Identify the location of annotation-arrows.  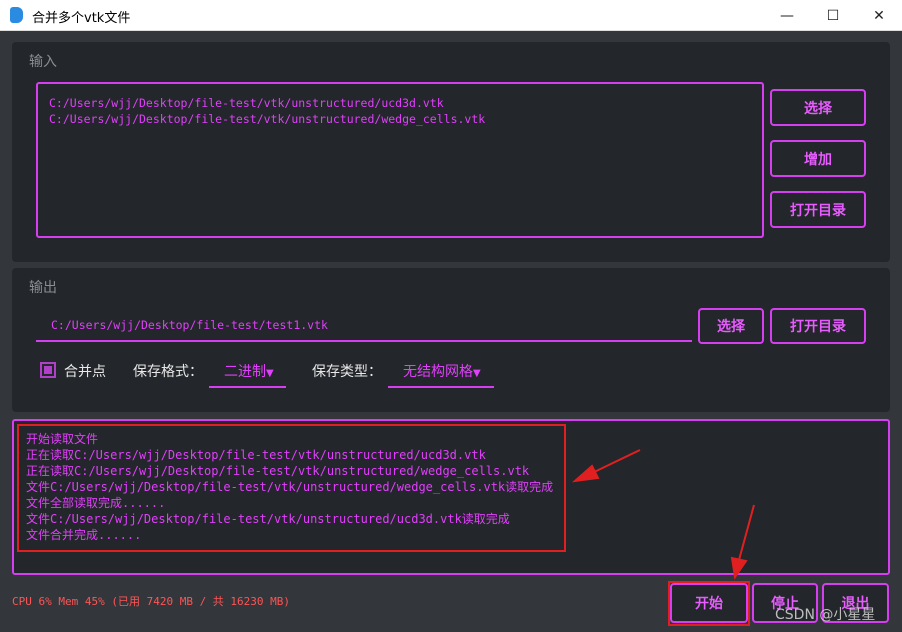
(663, 514).